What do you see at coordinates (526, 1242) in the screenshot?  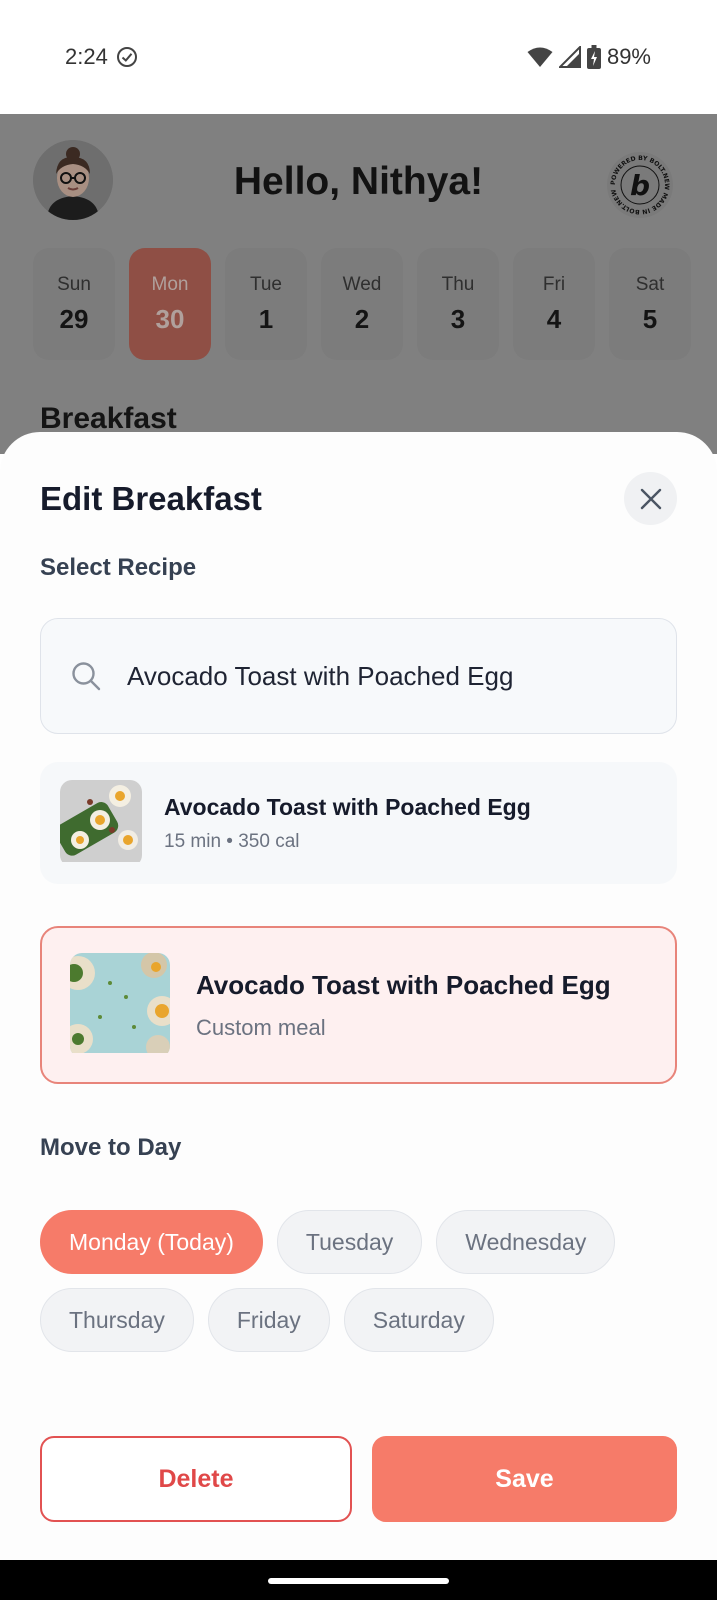 I see `day-chip-wednesday: Wednesday` at bounding box center [526, 1242].